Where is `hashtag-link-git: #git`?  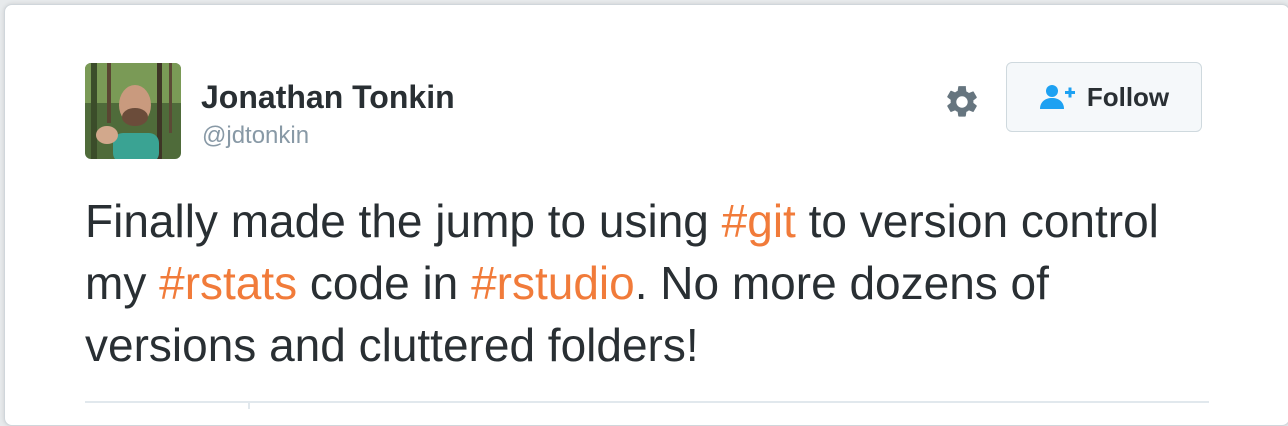
hashtag-link-git: #git is located at coordinates (759, 221).